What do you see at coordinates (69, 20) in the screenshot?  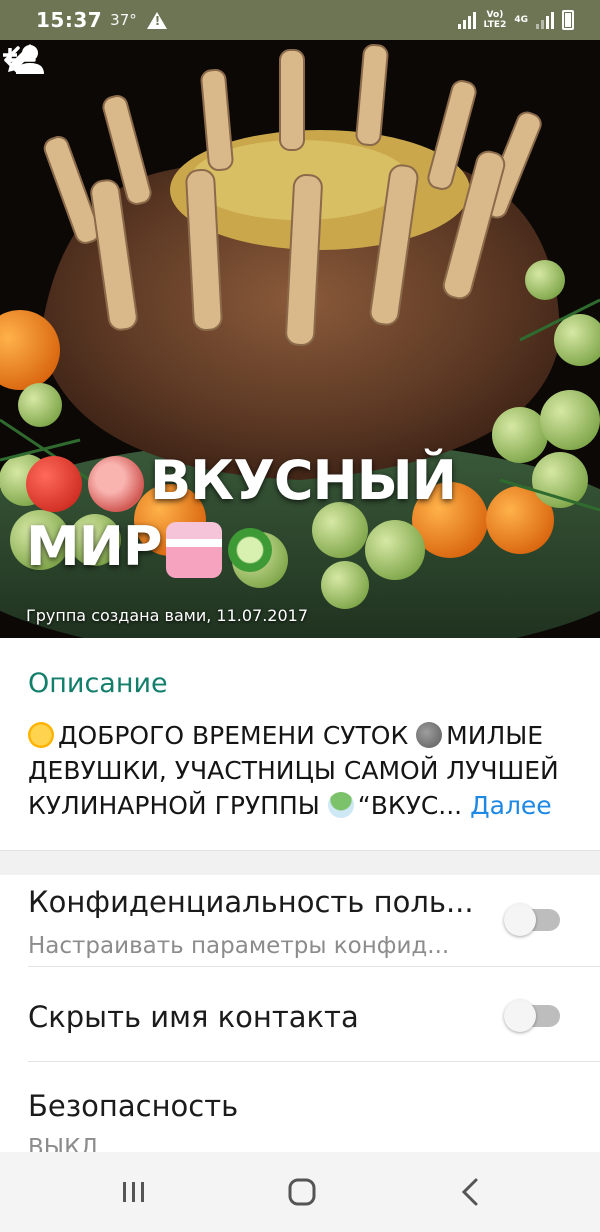 I see `status-time: 15:37` at bounding box center [69, 20].